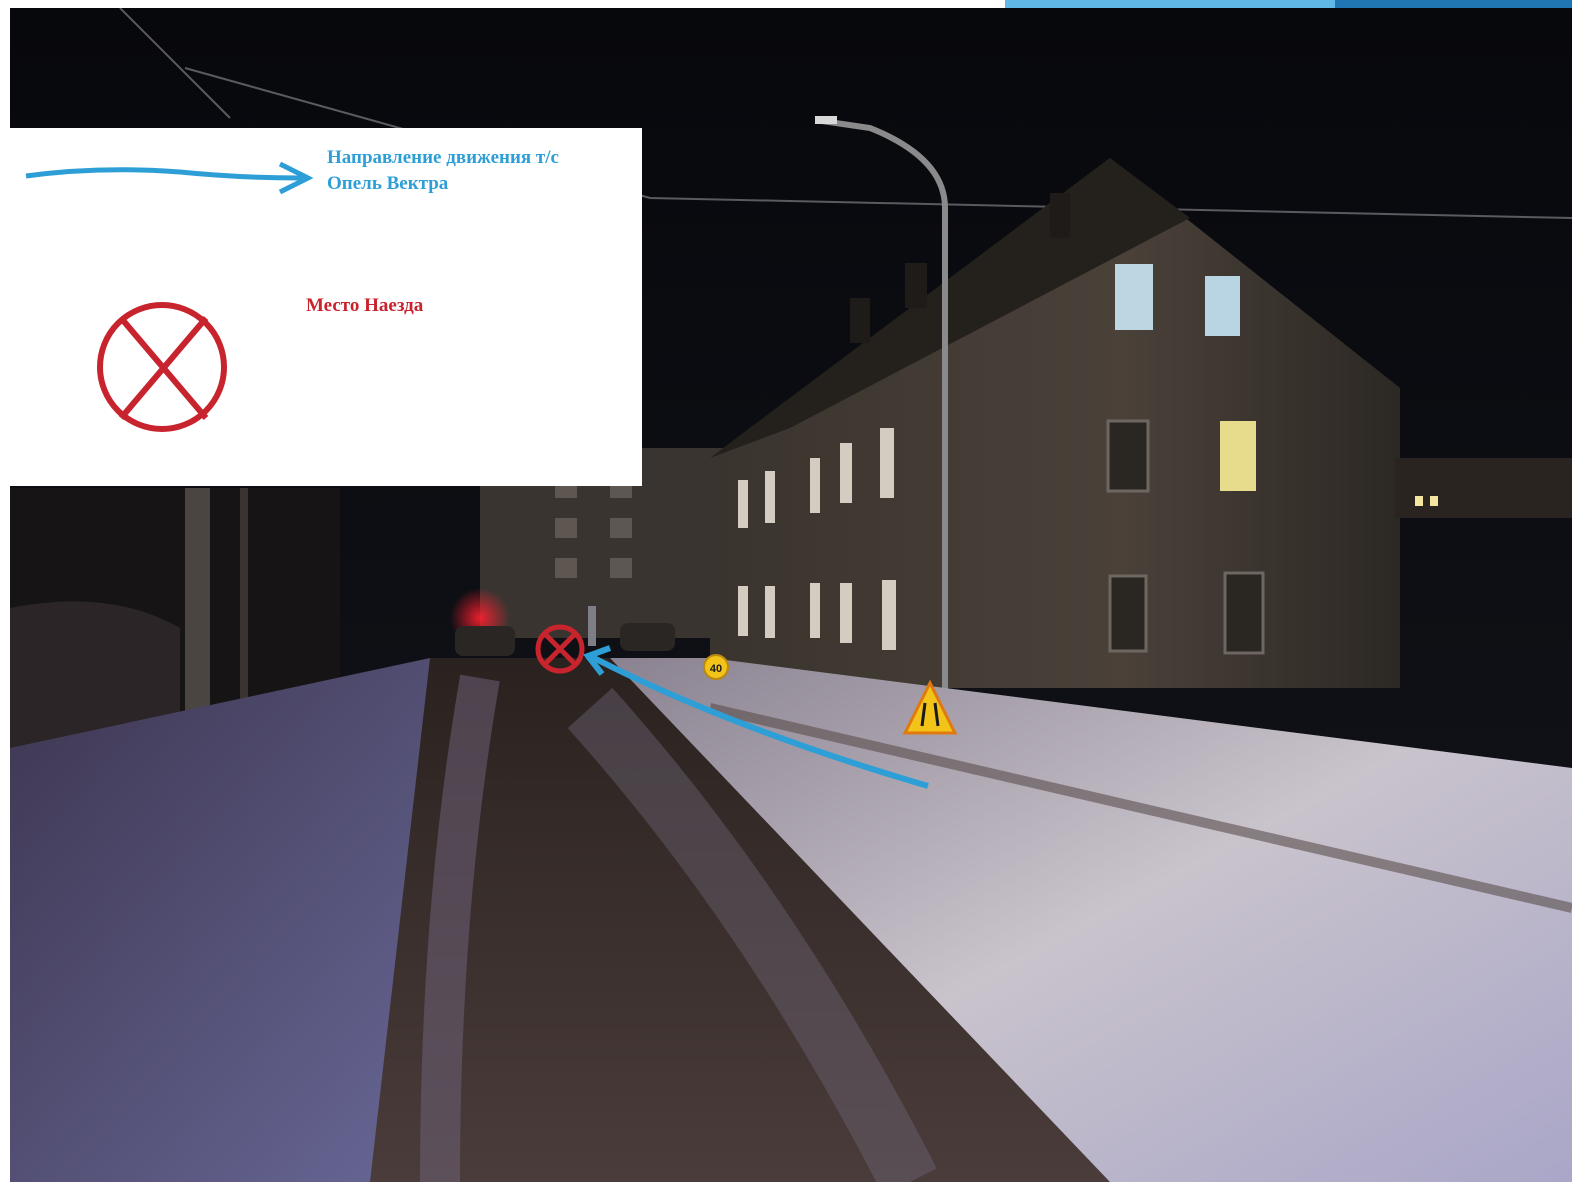 This screenshot has width=1572, height=1182. I want to click on legend-impact-text: Место Наезда, so click(365, 305).